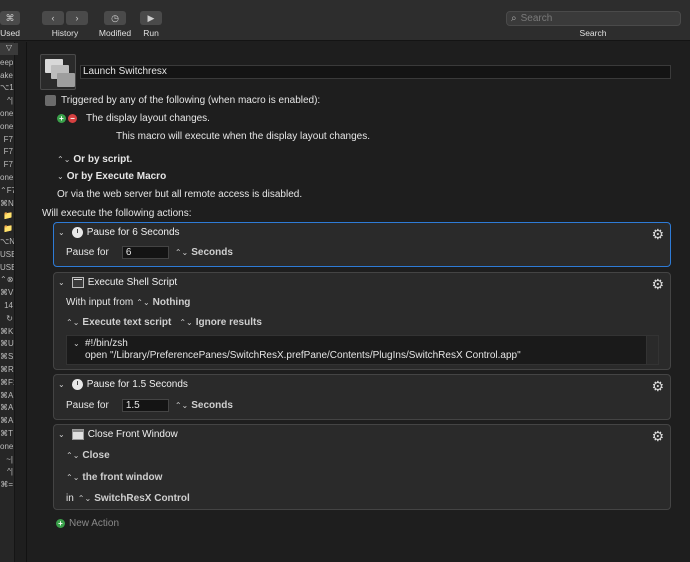  I want to click on macro-list-item: ↻, so click(7, 319).